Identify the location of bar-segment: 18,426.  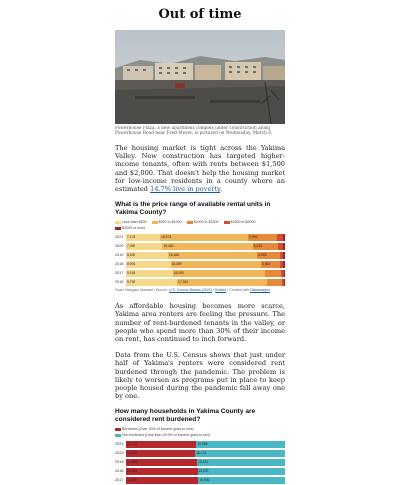
(207, 246).